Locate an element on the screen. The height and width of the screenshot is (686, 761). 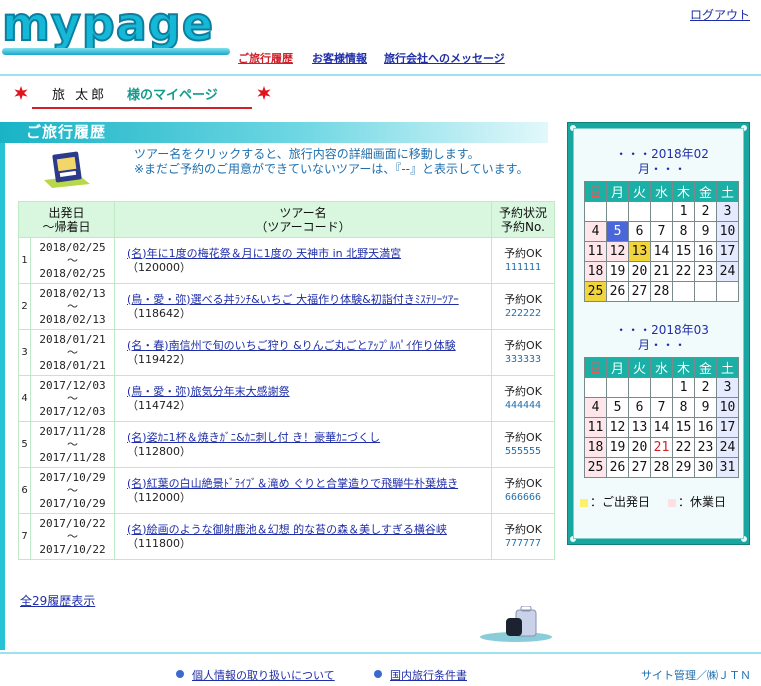
nav-travel-history: ご旅行履歴 is located at coordinates (265, 58).